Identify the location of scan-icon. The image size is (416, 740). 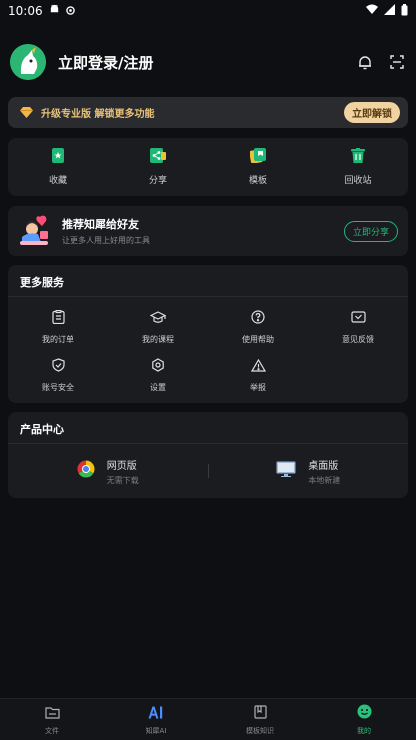
(397, 62).